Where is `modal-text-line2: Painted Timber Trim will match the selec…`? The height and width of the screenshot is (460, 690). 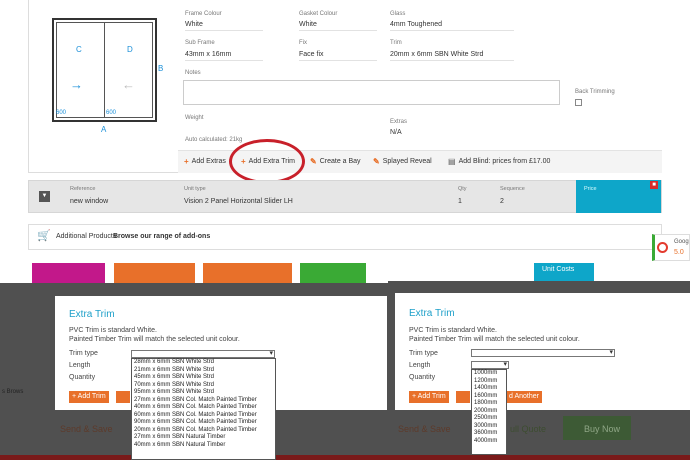 modal-text-line2: Painted Timber Trim will match the selec… is located at coordinates (154, 339).